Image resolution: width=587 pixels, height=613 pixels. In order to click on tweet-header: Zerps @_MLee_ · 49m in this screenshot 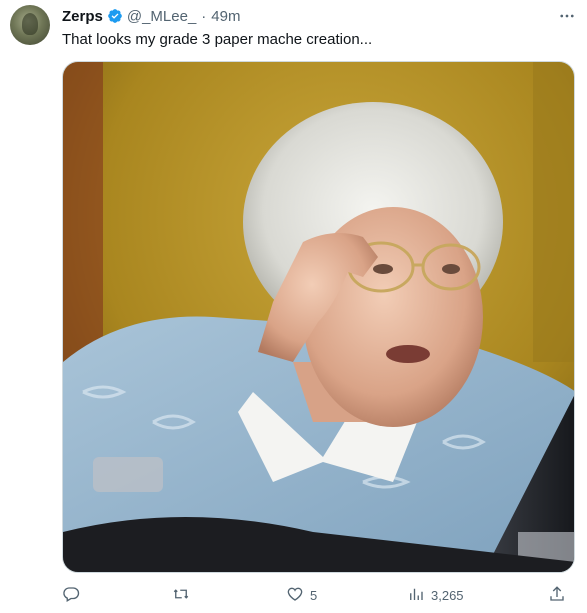, I will do `click(151, 16)`.